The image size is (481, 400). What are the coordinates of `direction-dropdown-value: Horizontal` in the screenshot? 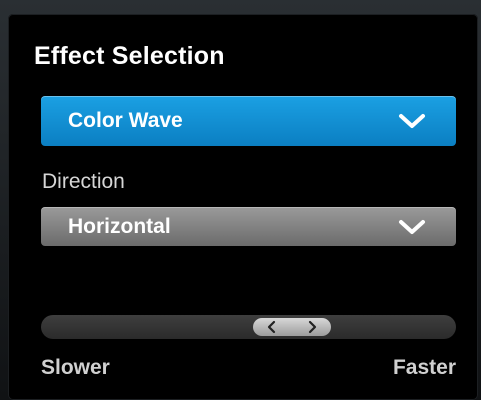 It's located at (119, 226).